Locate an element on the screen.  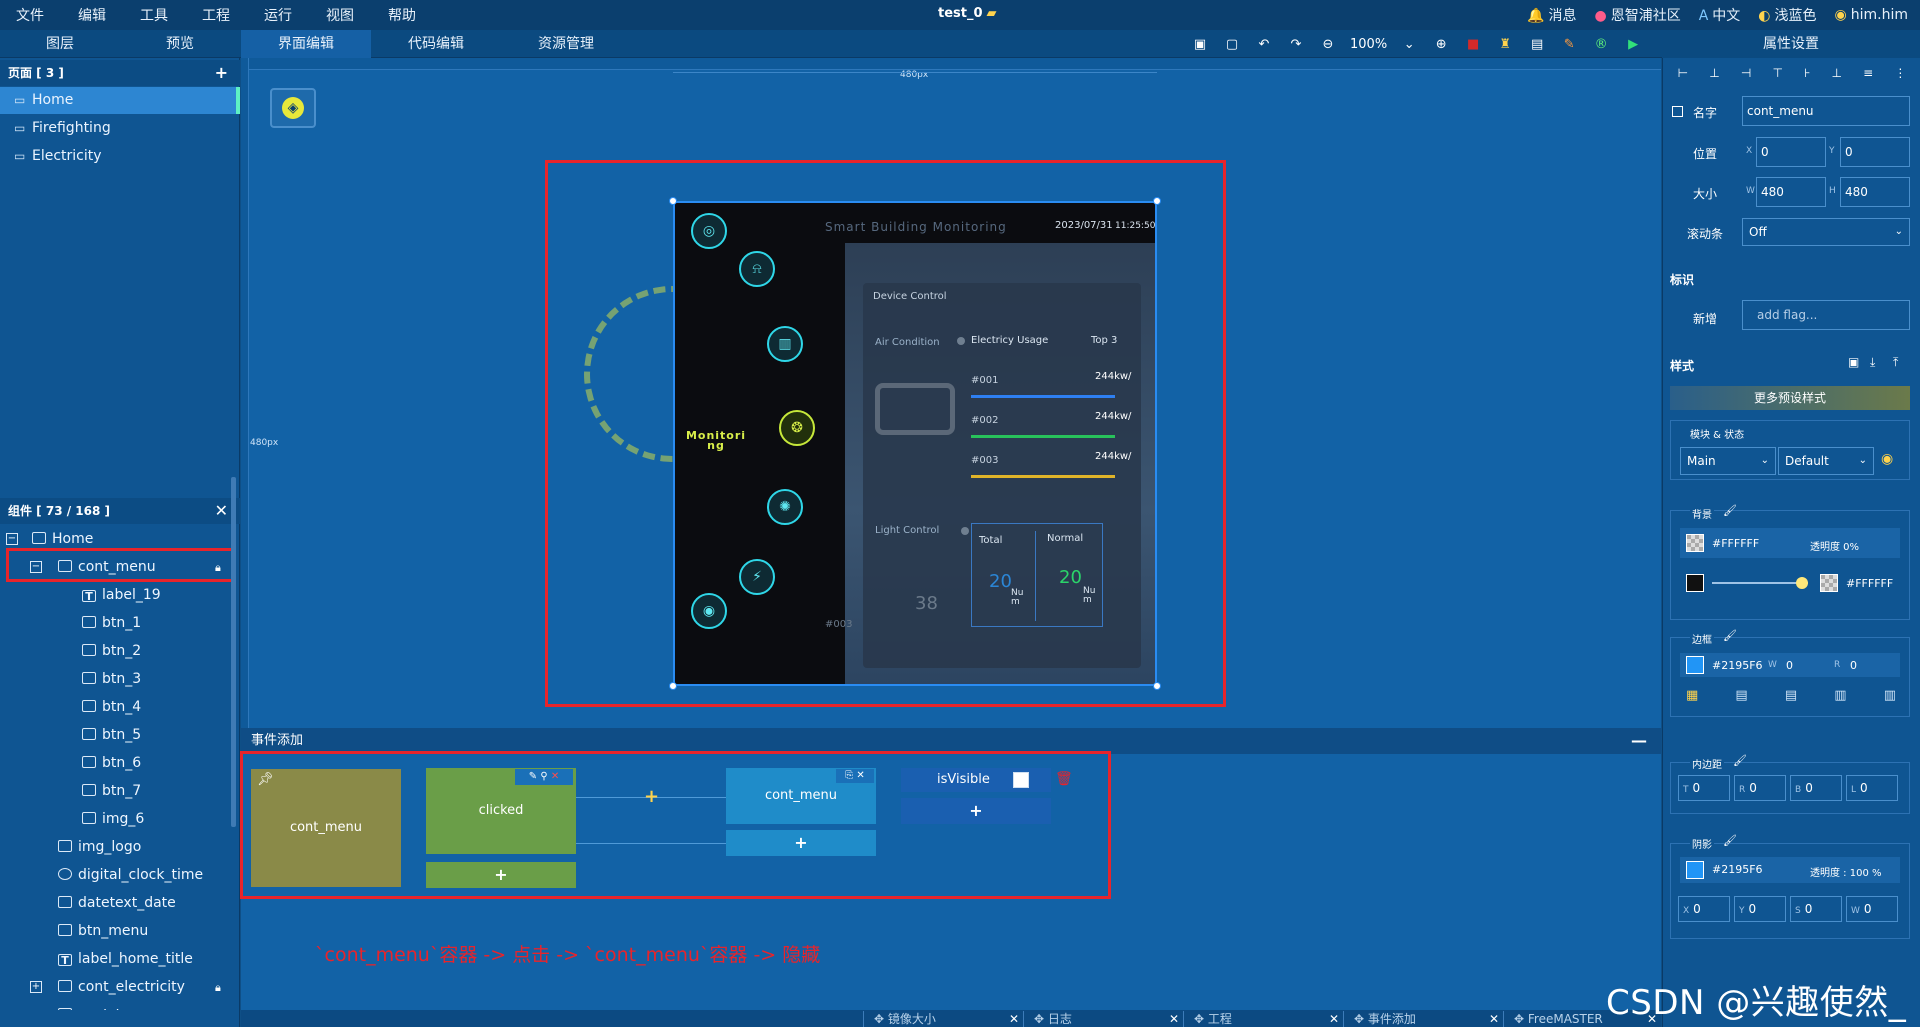
tree-item-btn-2: btn_2 is located at coordinates (111, 651).